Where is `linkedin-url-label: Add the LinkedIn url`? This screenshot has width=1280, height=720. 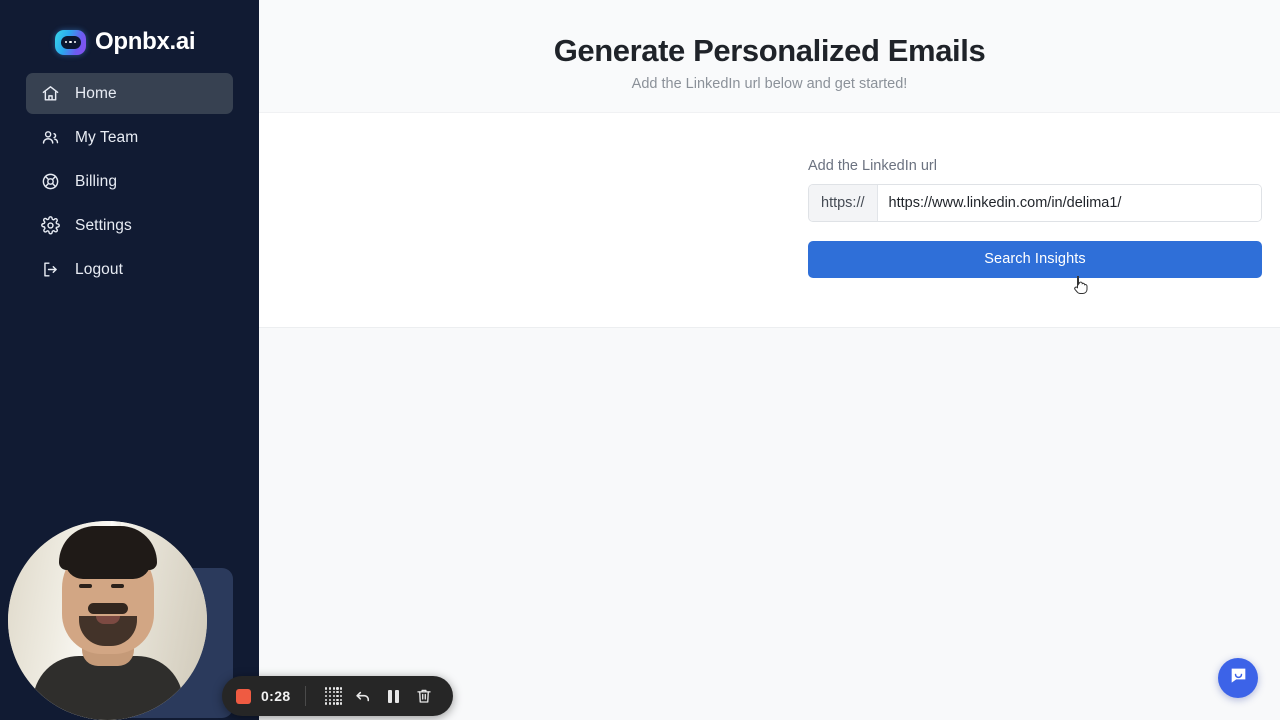
linkedin-url-label: Add the LinkedIn url is located at coordinates (872, 166).